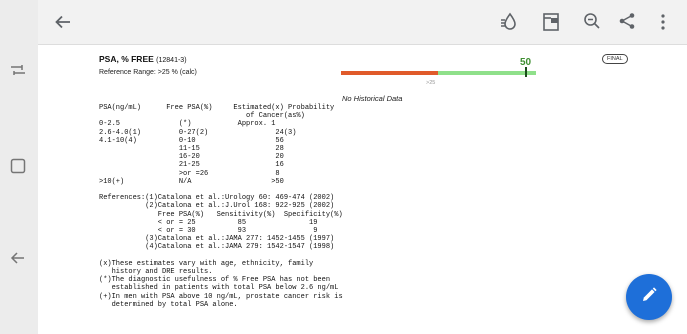 The height and width of the screenshot is (334, 687). What do you see at coordinates (431, 83) in the screenshot?
I see `range-threshold-label: >25` at bounding box center [431, 83].